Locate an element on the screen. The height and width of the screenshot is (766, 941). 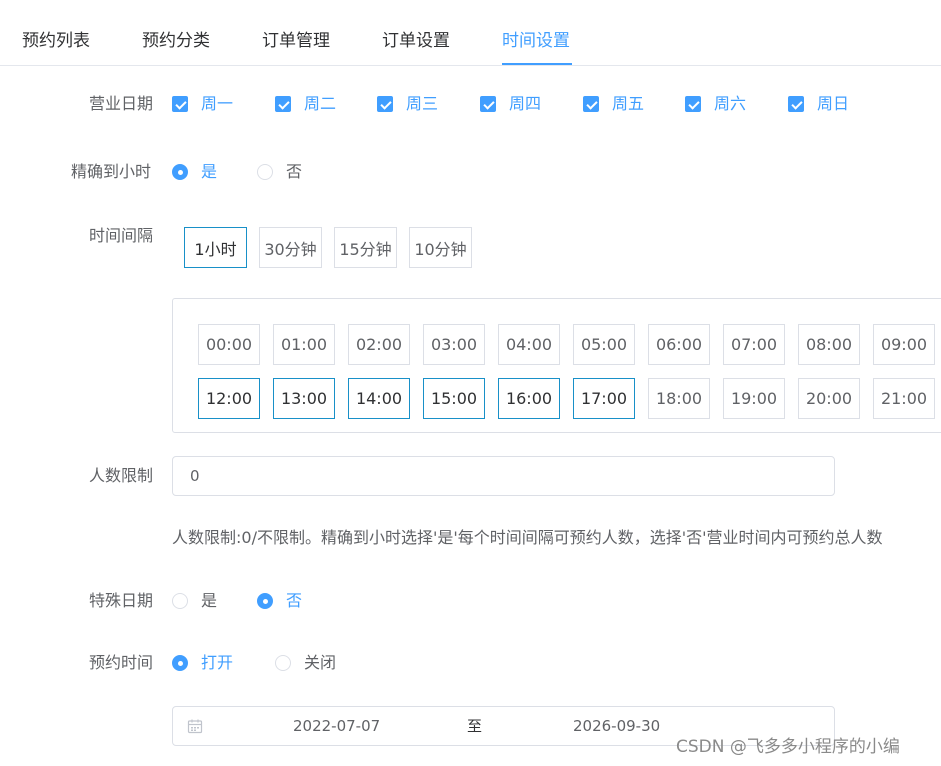
tab-booking-category: 预约分类 is located at coordinates (176, 41).